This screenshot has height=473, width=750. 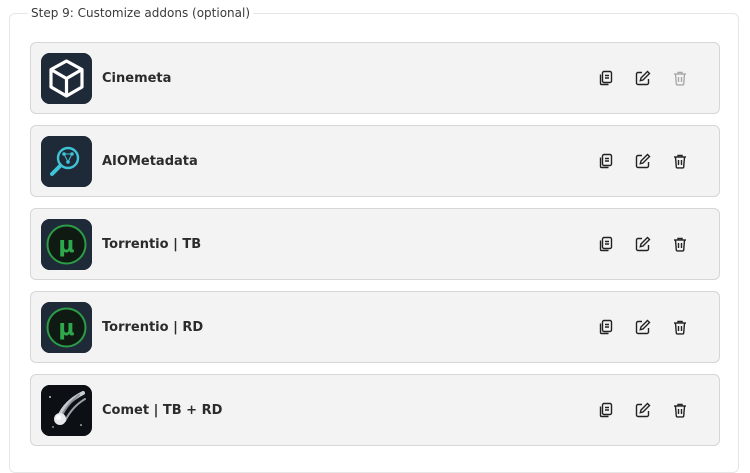 I want to click on addon-card-cinemeta: Cinemeta, so click(x=375, y=78).